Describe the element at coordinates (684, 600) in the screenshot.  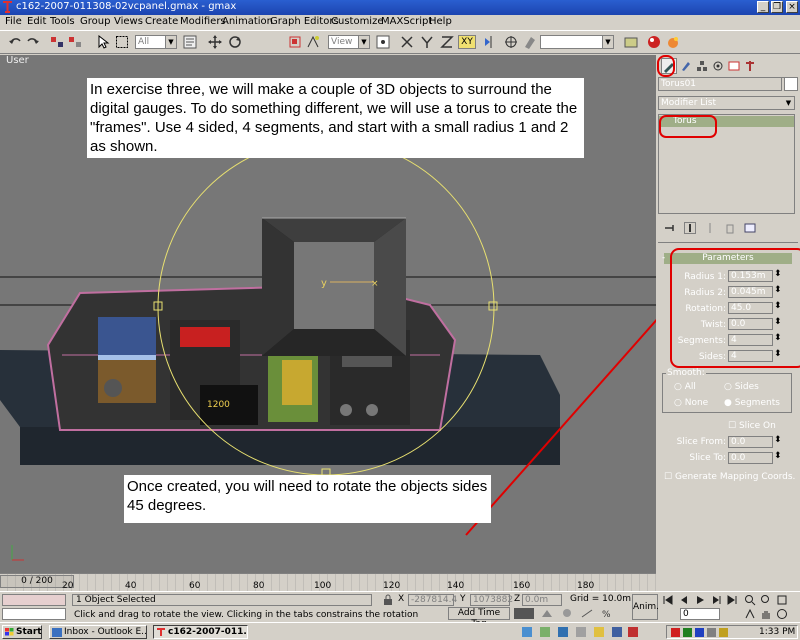
I see `previous-frame-icon` at that location.